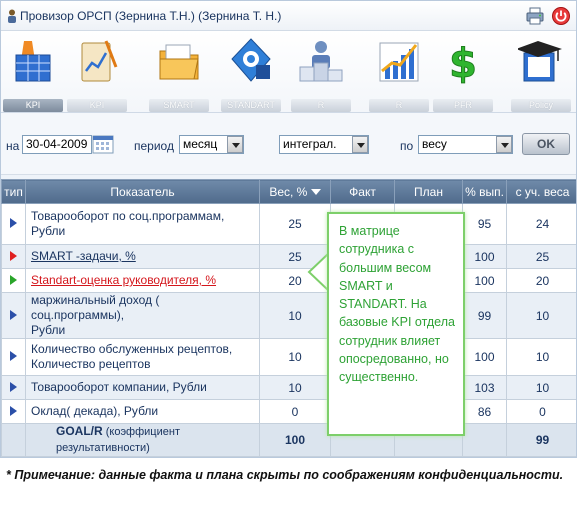  I want to click on toolbar-policy: Policy, so click(541, 75).